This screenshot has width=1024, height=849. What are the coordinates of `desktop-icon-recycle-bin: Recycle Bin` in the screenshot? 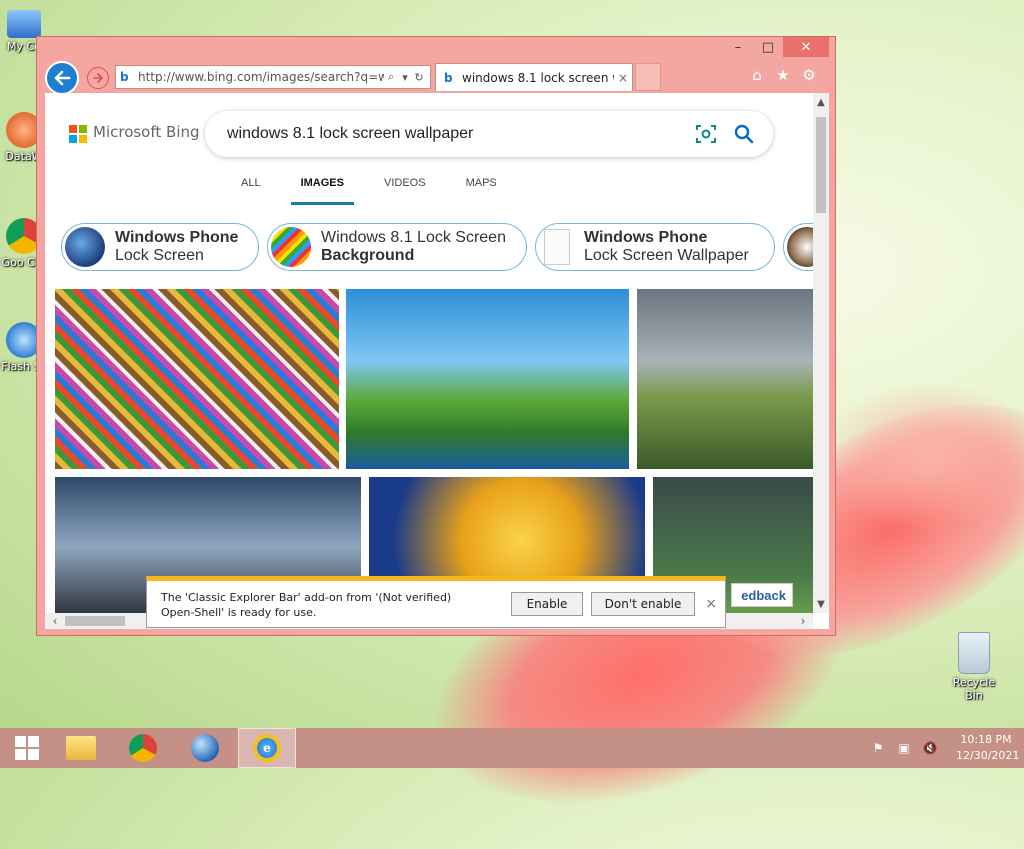 It's located at (974, 667).